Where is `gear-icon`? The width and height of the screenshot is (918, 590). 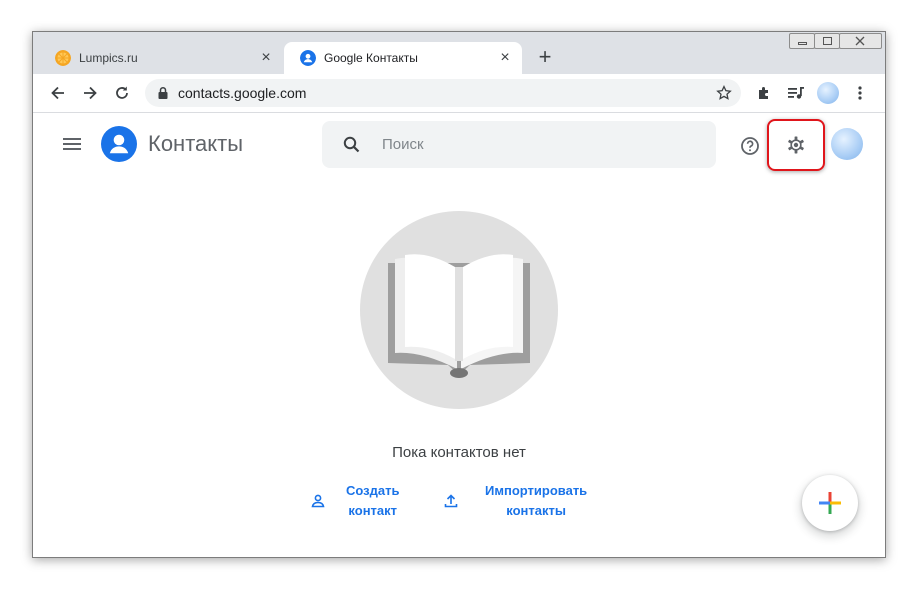
gear-icon is located at coordinates (796, 145).